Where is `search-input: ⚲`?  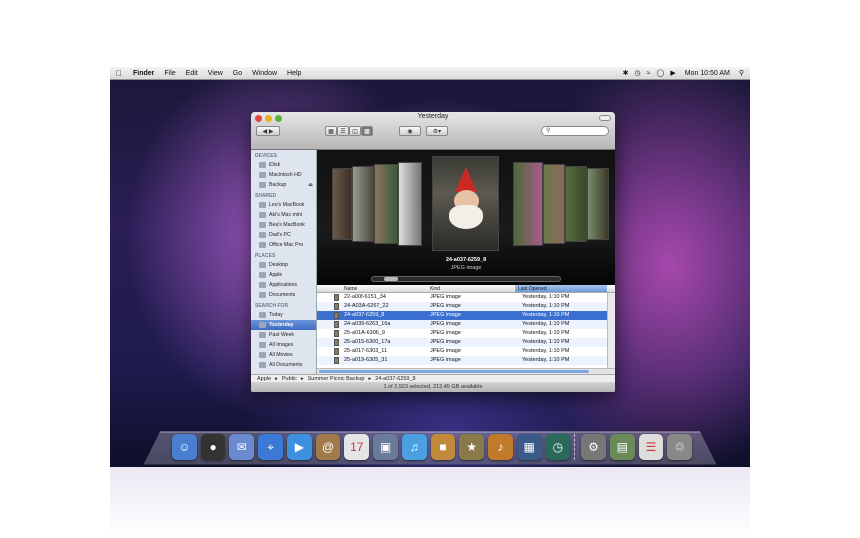
search-input: ⚲ is located at coordinates (575, 131).